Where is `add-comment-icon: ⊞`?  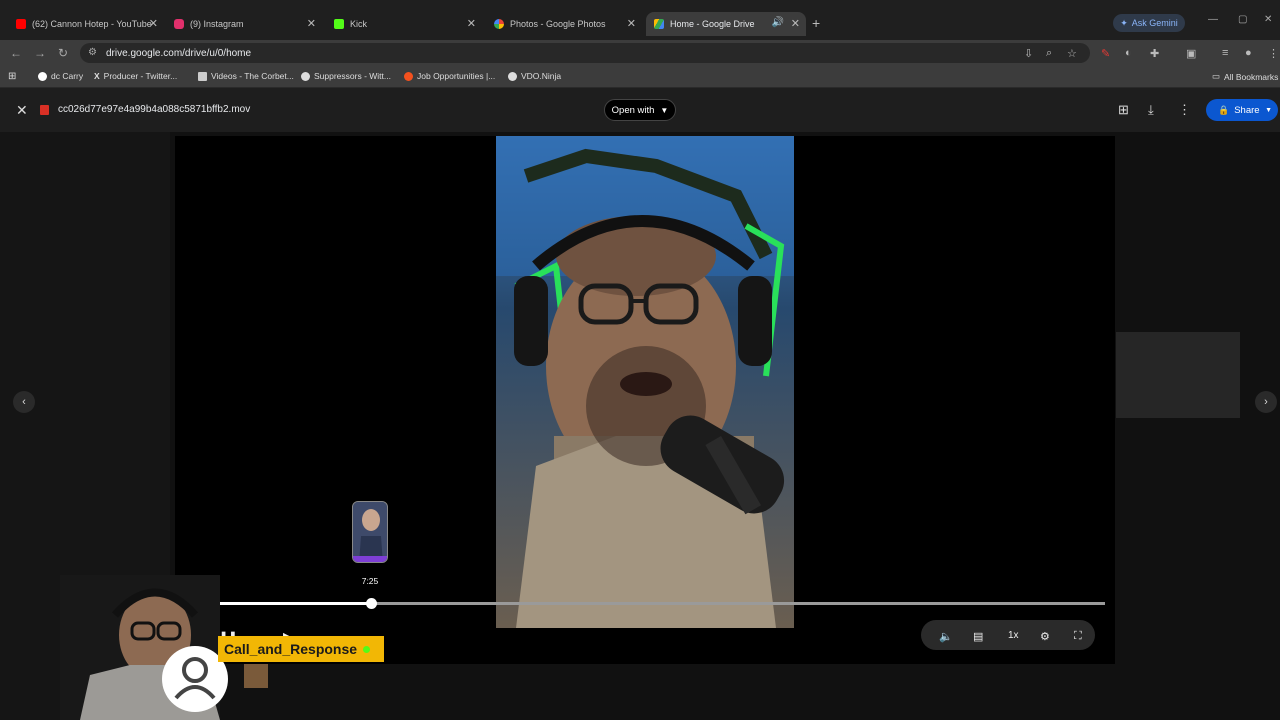
add-comment-icon: ⊞ is located at coordinates (1123, 110).